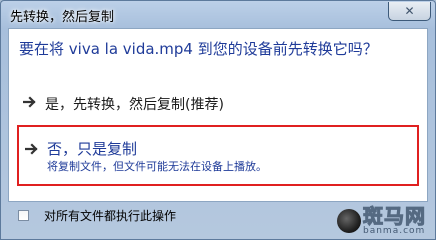 This screenshot has height=240, width=436. What do you see at coordinates (394, 216) in the screenshot?
I see `watermark-main: 斑马网` at bounding box center [394, 216].